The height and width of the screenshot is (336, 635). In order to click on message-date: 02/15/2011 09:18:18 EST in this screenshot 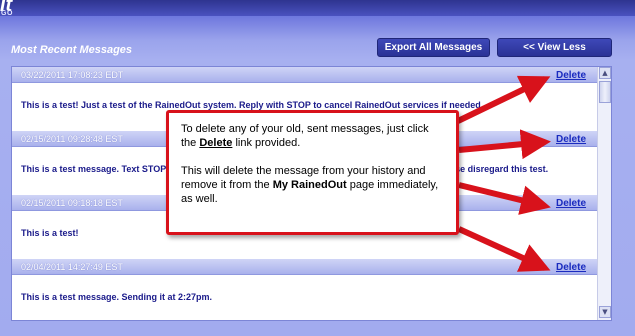, I will do `click(72, 203)`.